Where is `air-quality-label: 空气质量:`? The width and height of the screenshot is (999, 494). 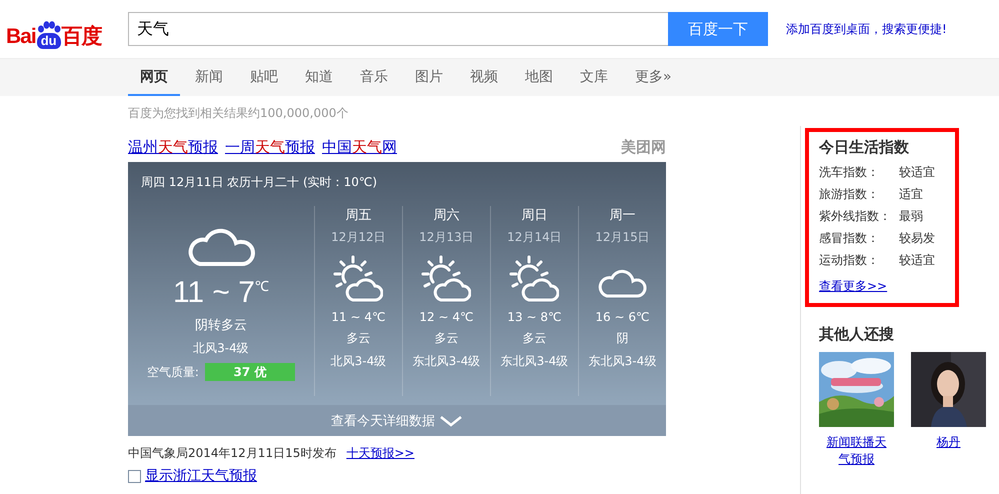 air-quality-label: 空气质量: is located at coordinates (172, 372).